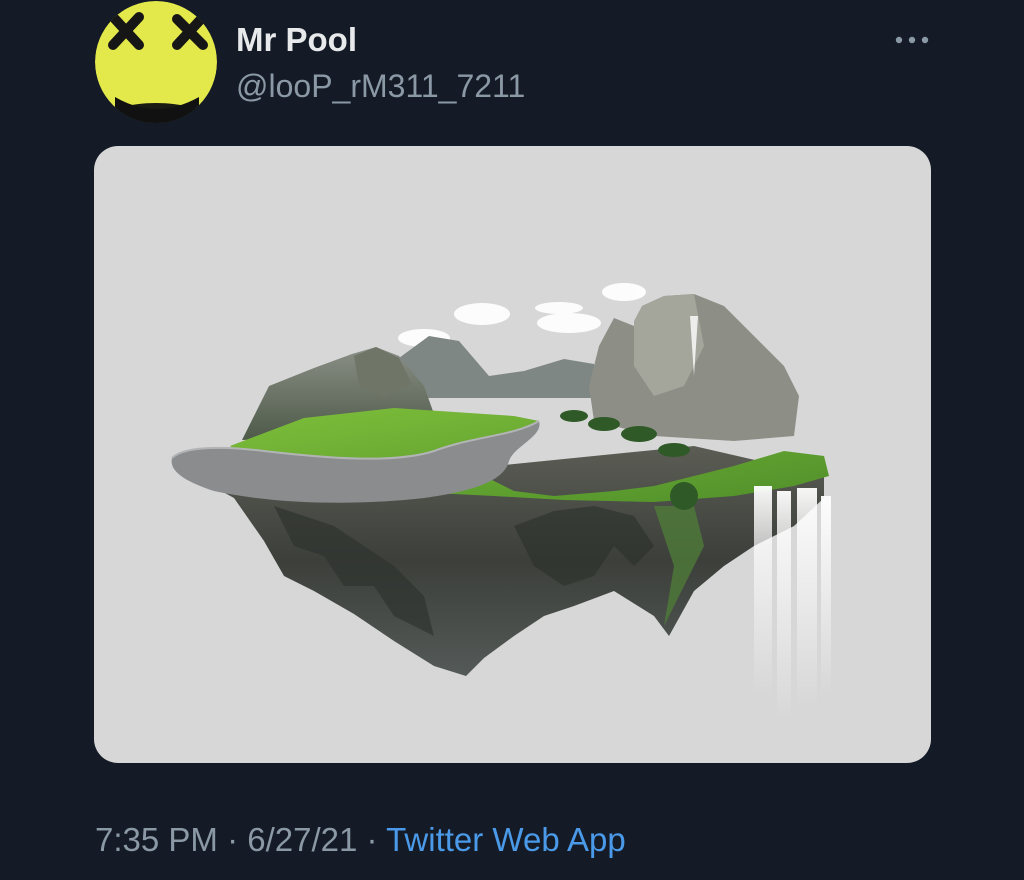 The image size is (1024, 880). I want to click on ellipsis-icon, so click(912, 40).